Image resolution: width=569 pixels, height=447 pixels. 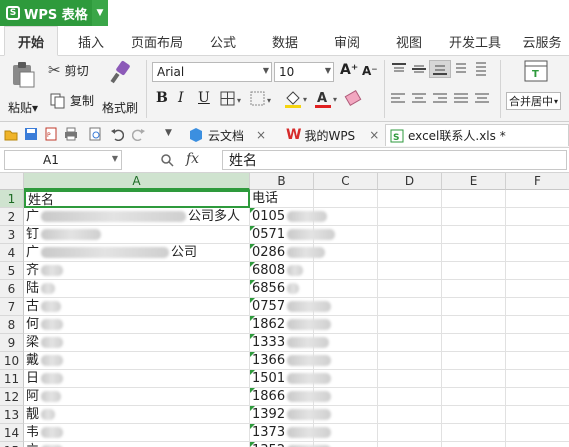 What do you see at coordinates (137, 271) in the screenshot?
I see `cell-a5: 齐` at bounding box center [137, 271].